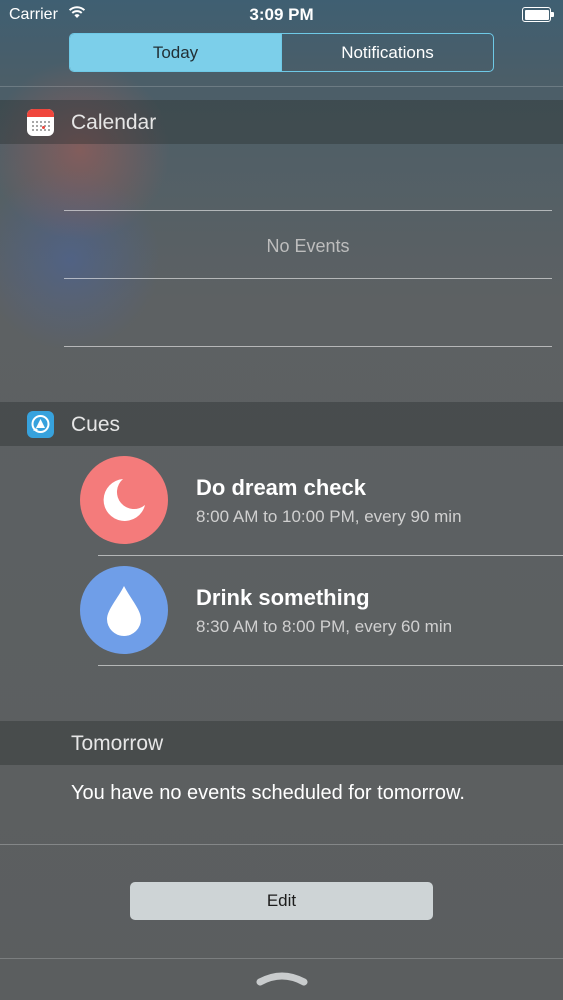 The width and height of the screenshot is (563, 1000). What do you see at coordinates (281, 487) in the screenshot?
I see `cue-title: Do dream check` at bounding box center [281, 487].